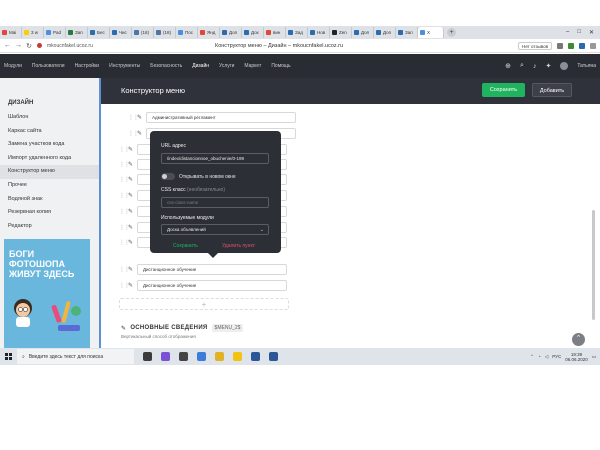 Image resolution: width=600 pixels, height=450 pixels. Describe the element at coordinates (226, 66) in the screenshot. I see `top-menu-item: Услуги` at that location.